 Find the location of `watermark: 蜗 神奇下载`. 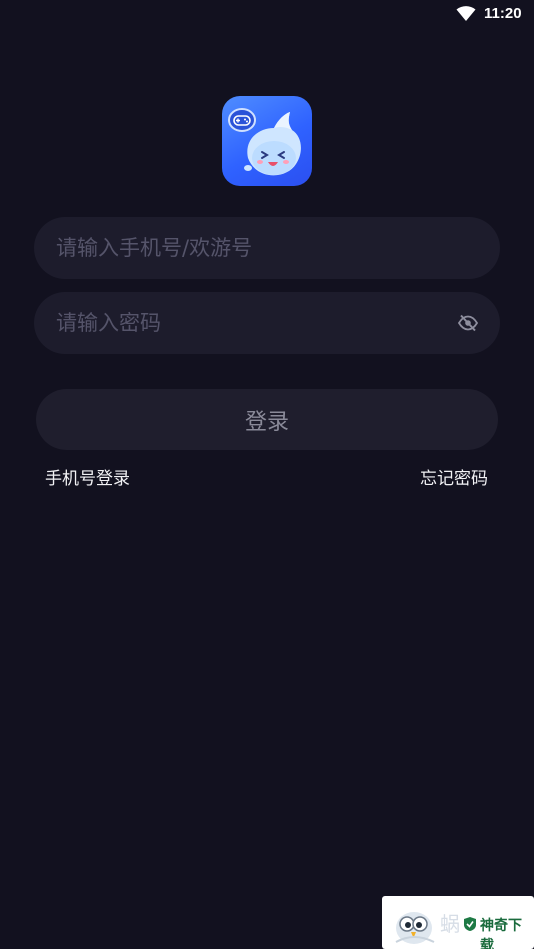

watermark: 蜗 神奇下载 is located at coordinates (458, 922).